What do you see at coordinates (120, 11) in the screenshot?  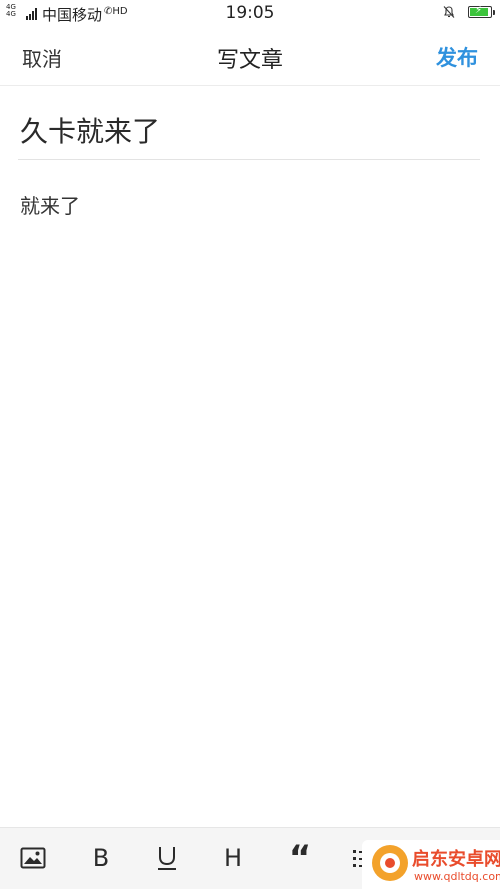 I see `hd-label: HD` at bounding box center [120, 11].